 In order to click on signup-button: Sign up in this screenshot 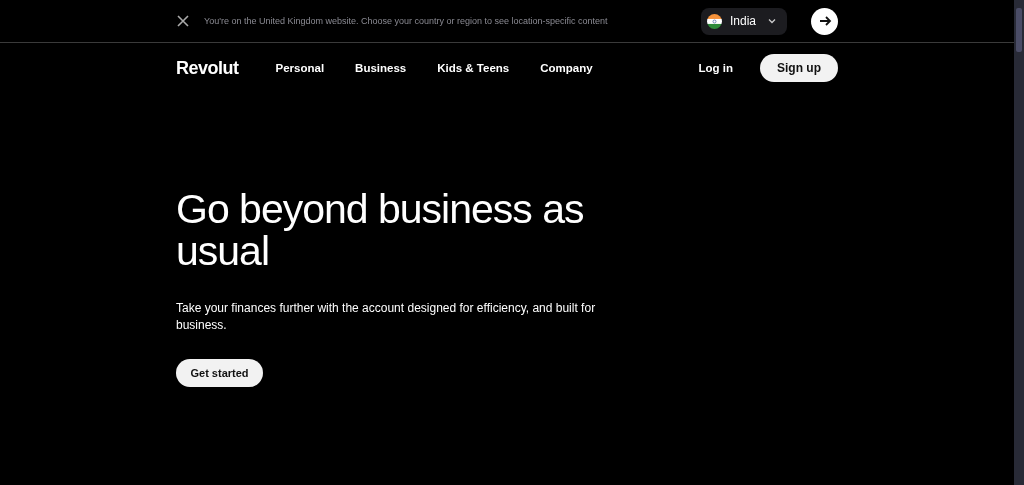, I will do `click(799, 68)`.